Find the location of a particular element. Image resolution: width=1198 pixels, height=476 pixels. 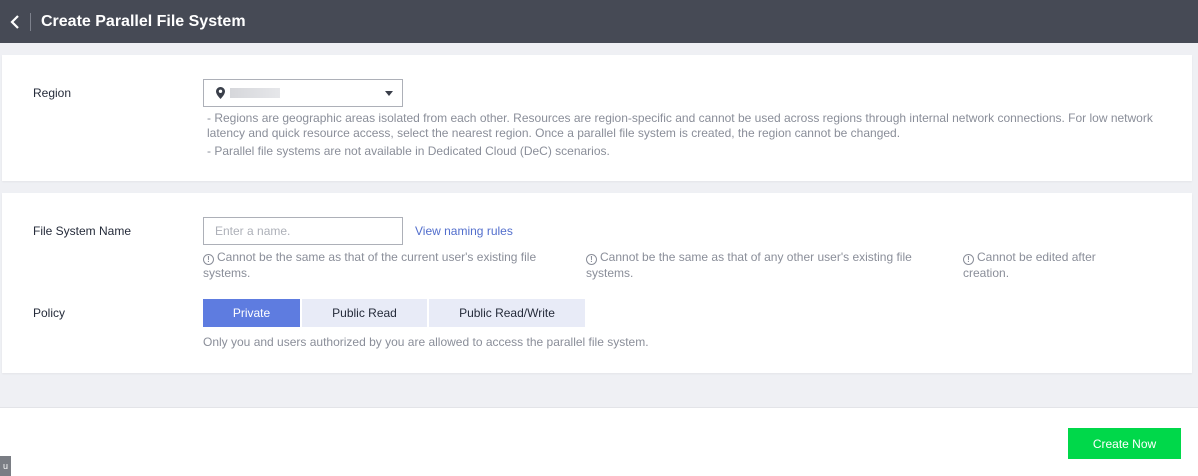

policy-option-public-read: Public Read is located at coordinates (364, 313).